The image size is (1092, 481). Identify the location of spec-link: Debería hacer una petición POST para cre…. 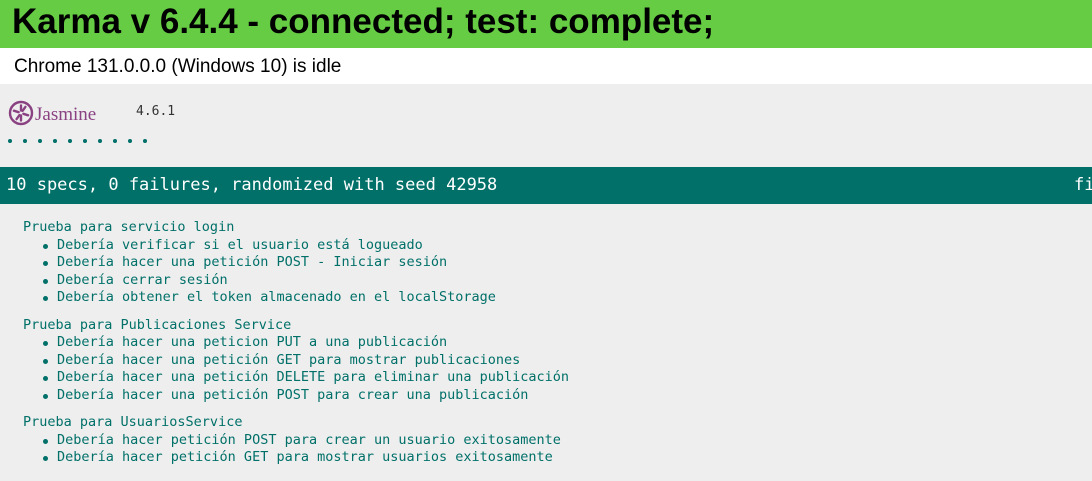
(562, 396).